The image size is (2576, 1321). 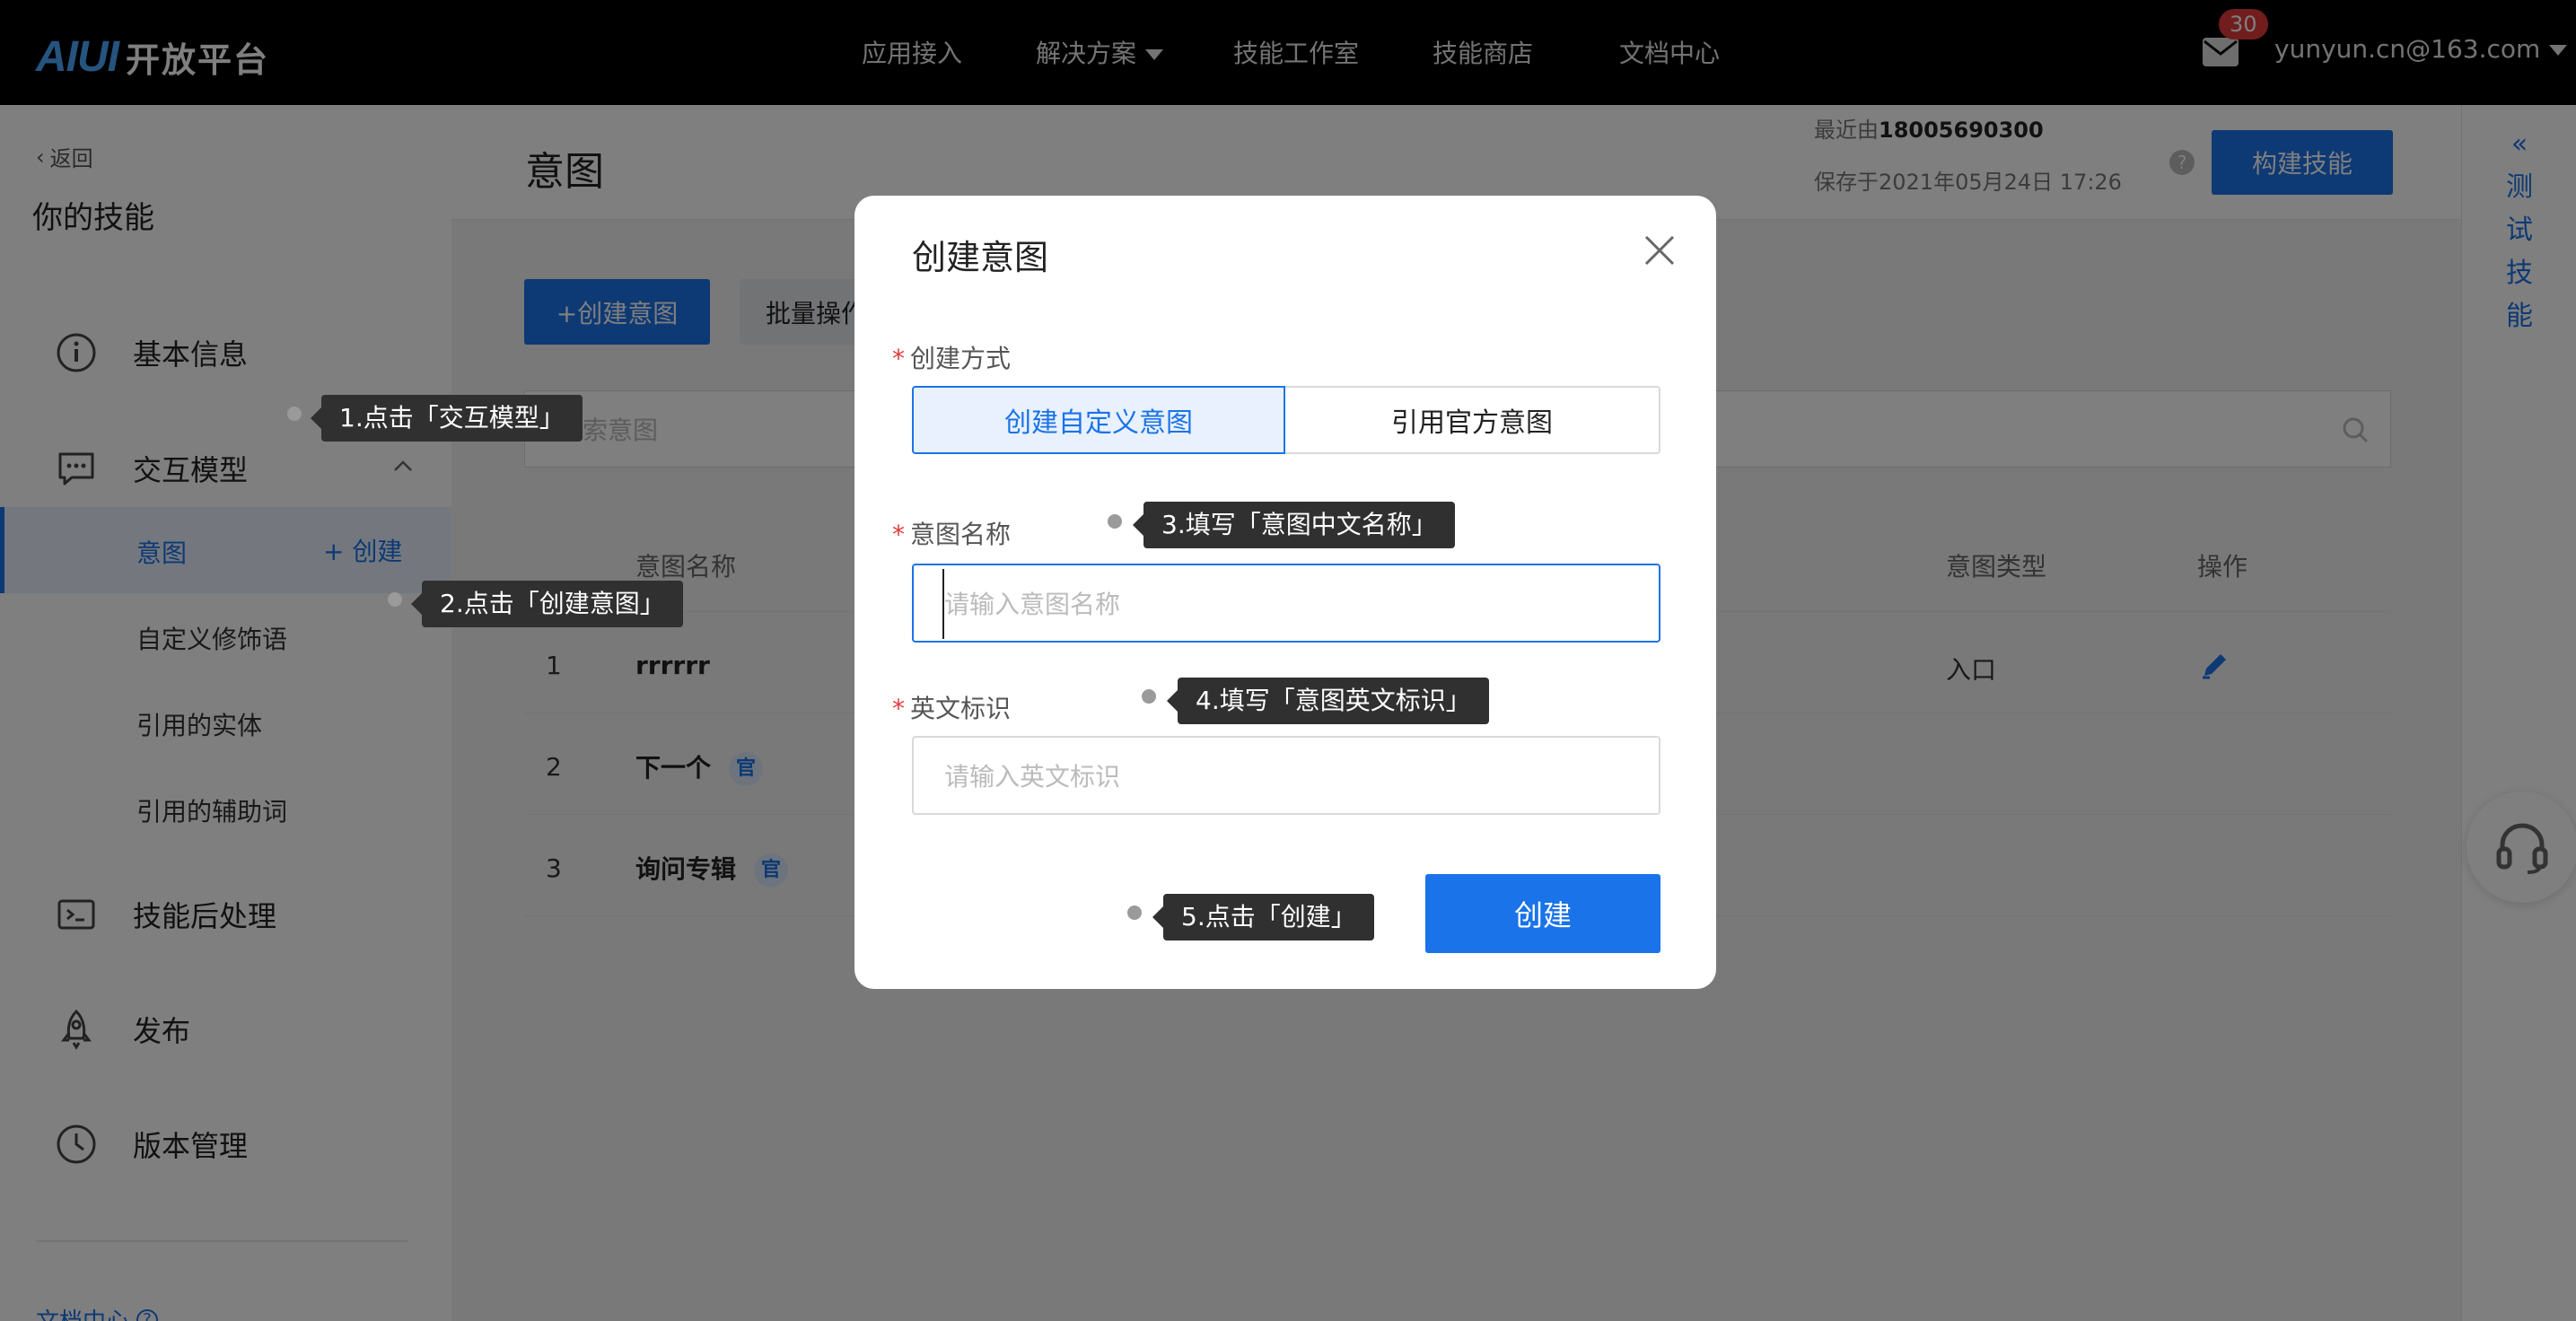 I want to click on create-button: 创建, so click(x=1542, y=913).